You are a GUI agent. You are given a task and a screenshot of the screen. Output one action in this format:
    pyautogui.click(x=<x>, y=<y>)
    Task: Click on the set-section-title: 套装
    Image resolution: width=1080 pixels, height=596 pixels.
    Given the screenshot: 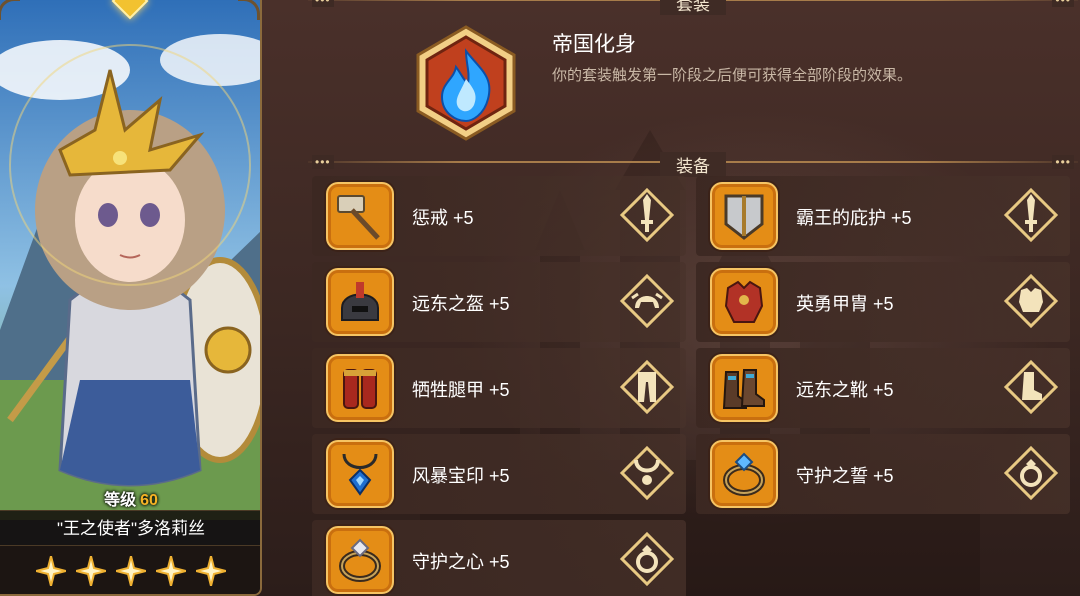 What is the action you would take?
    pyautogui.click(x=693, y=7)
    